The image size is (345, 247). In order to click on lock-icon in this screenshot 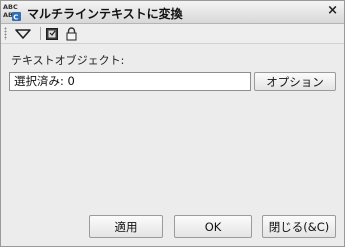, I will do `click(71, 33)`.